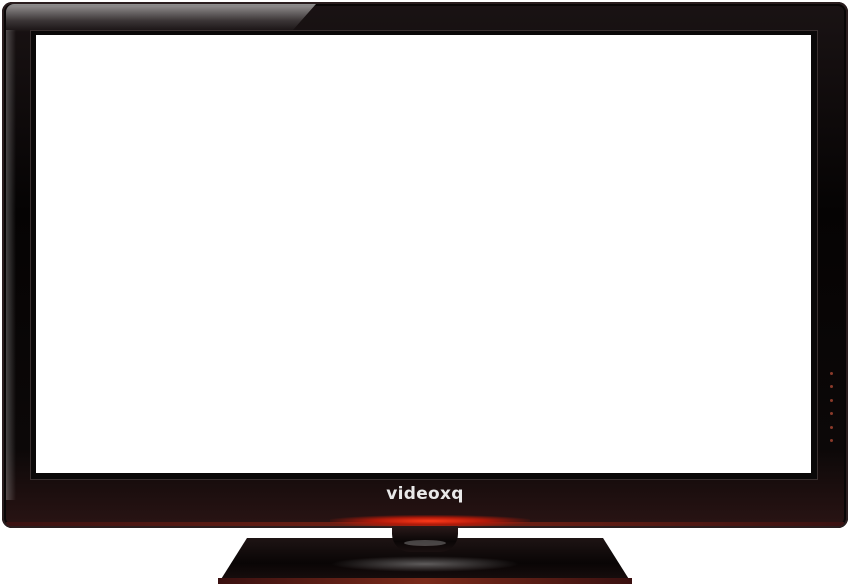  What do you see at coordinates (425, 581) in the screenshot?
I see `stand-base-edge` at bounding box center [425, 581].